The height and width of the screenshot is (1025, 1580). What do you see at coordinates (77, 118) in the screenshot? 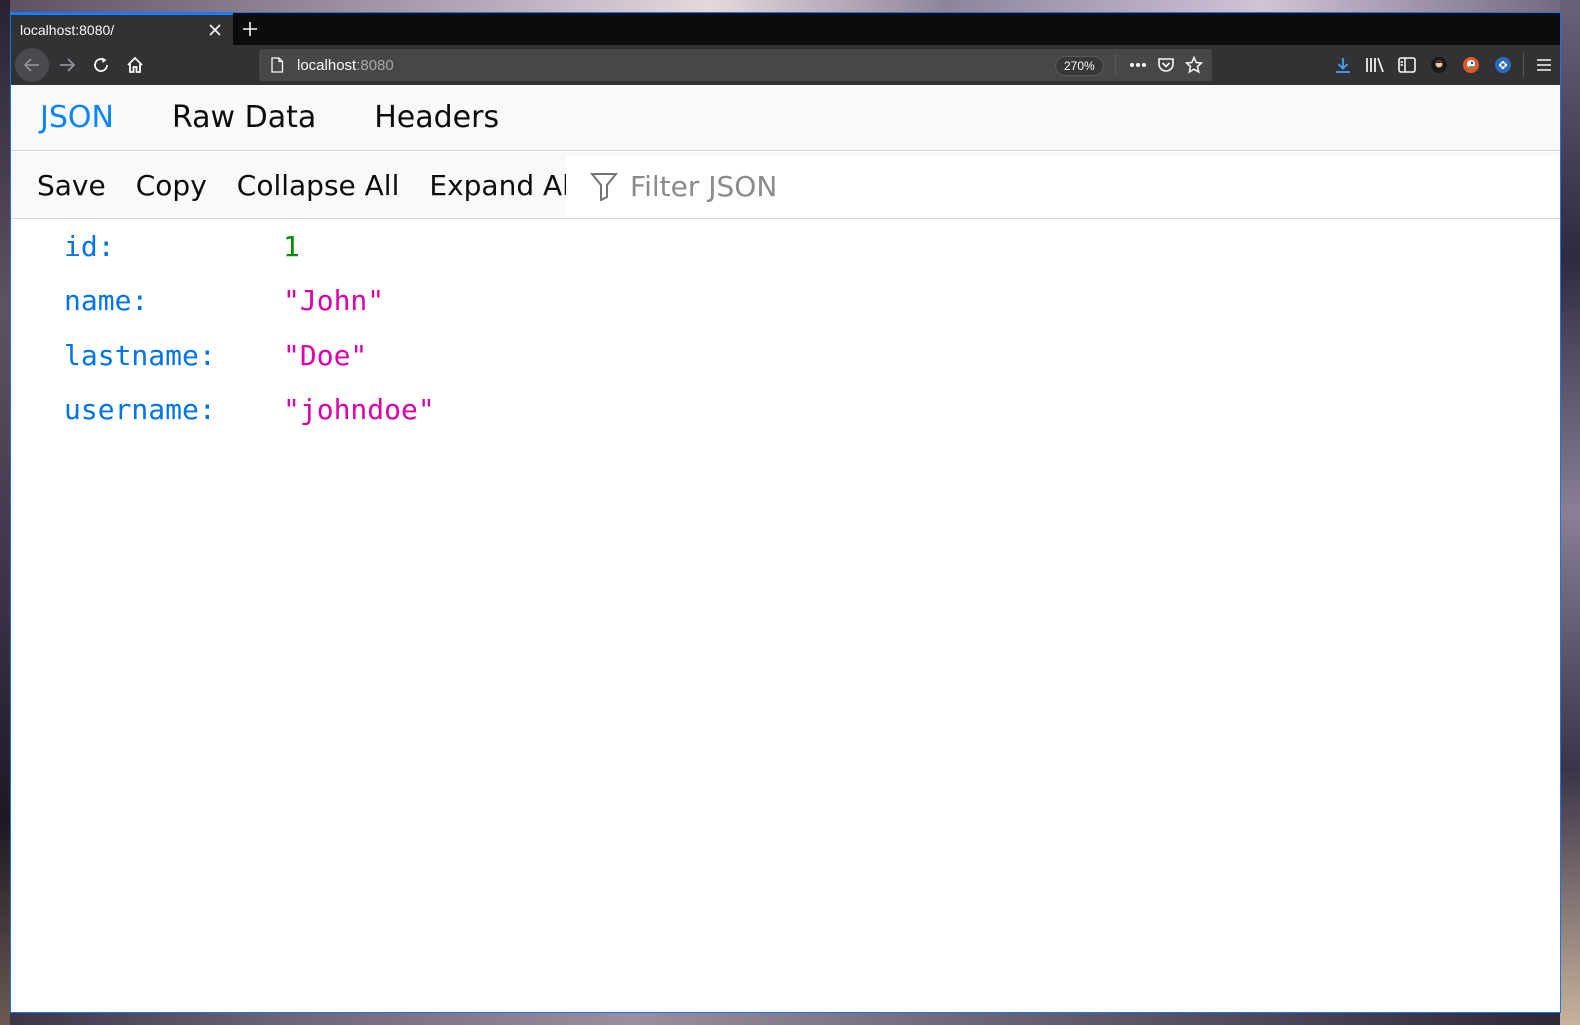
I see `tab-json: JSON` at bounding box center [77, 118].